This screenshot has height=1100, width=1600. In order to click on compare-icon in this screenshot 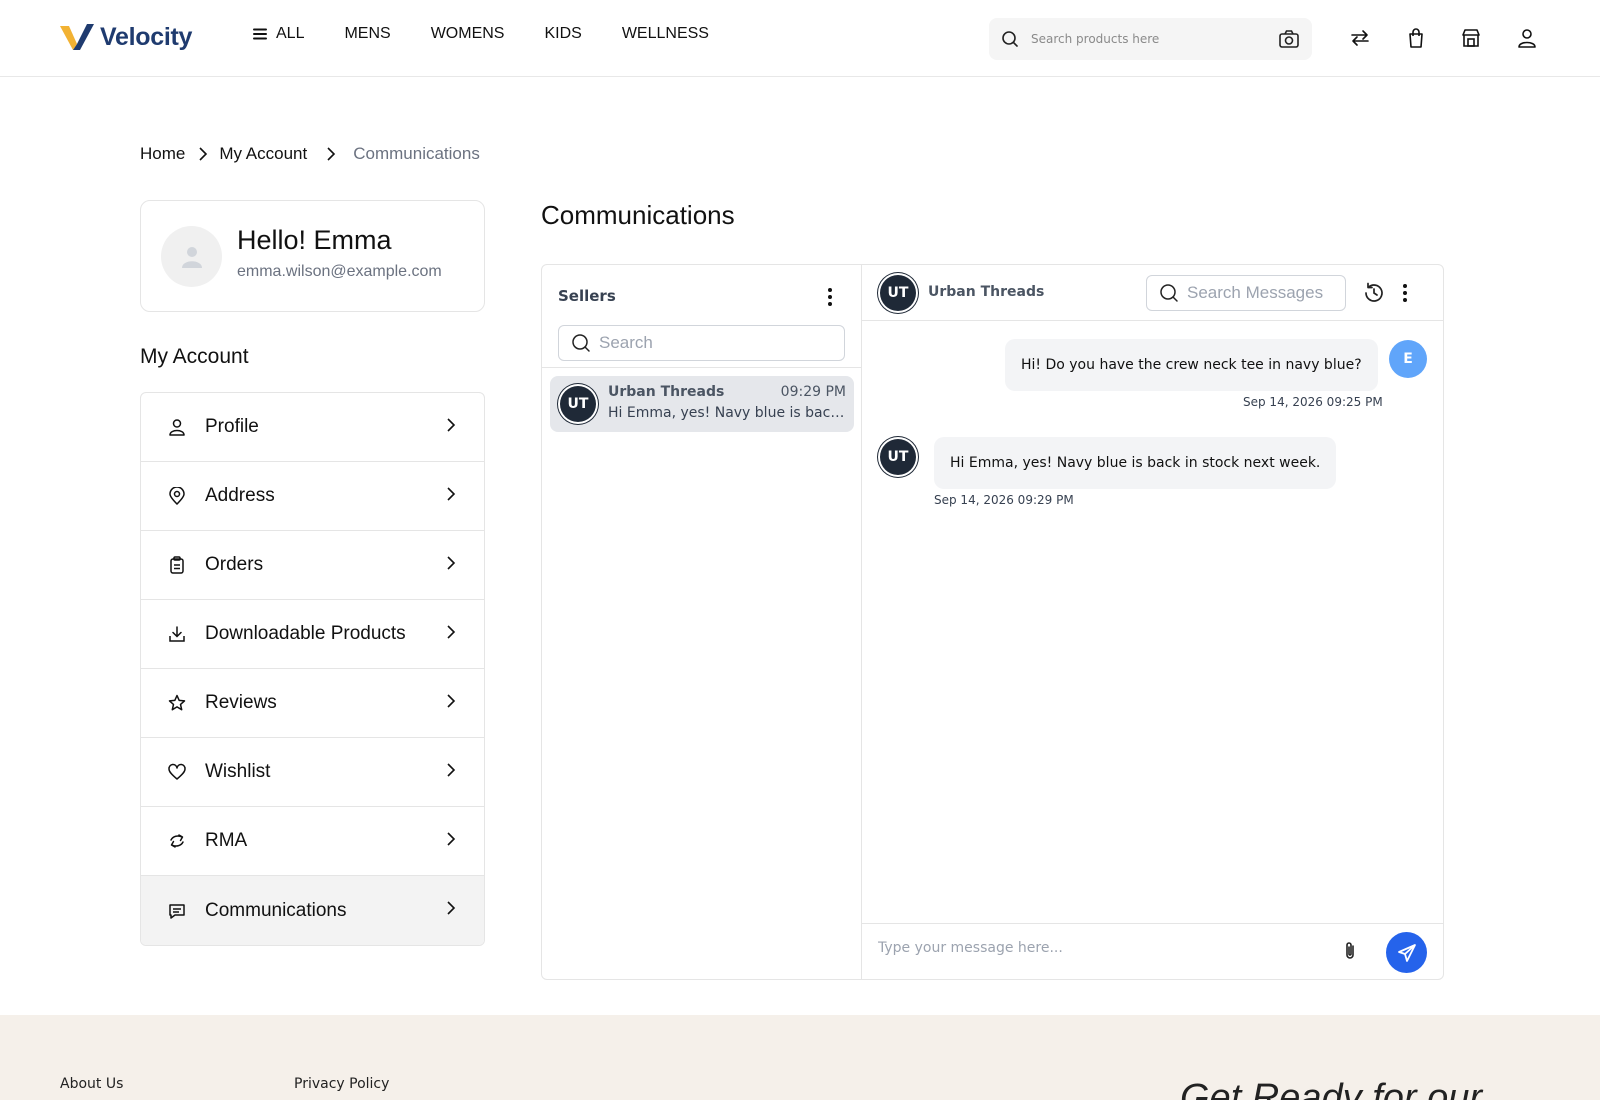, I will do `click(1360, 38)`.